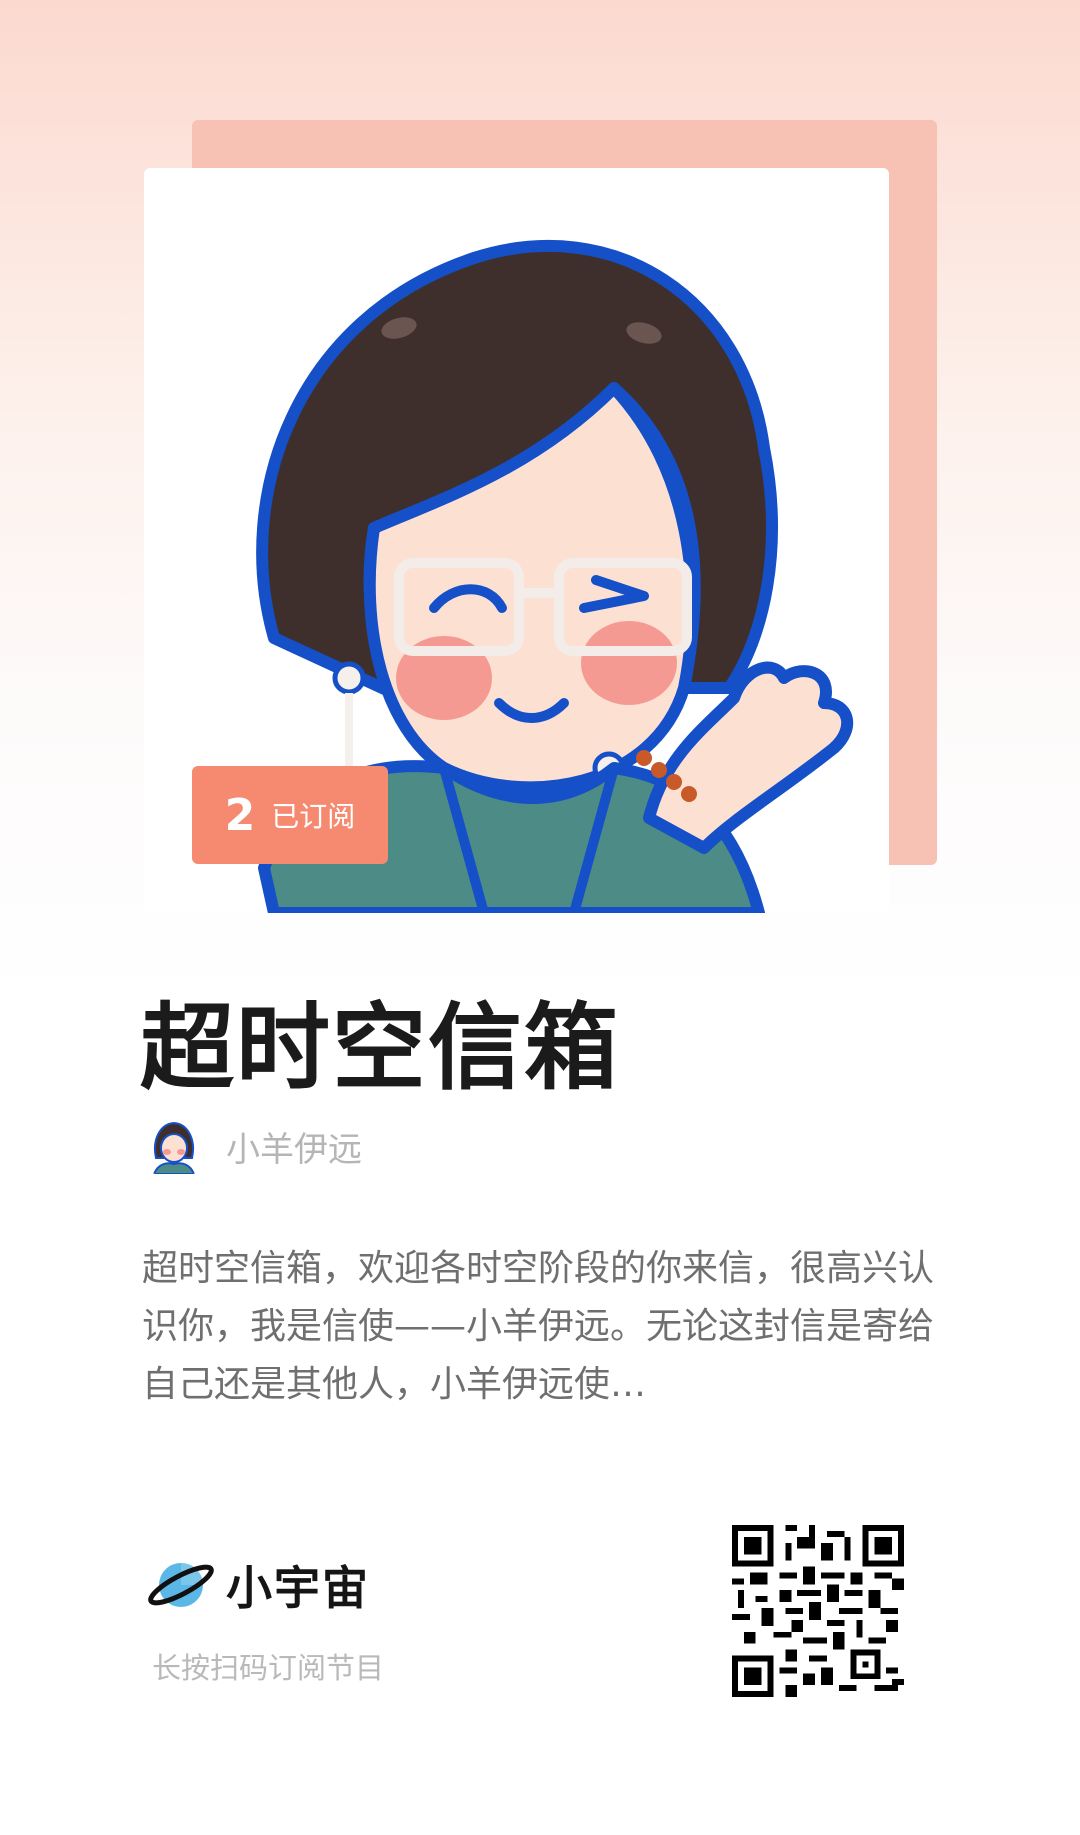 The height and width of the screenshot is (1835, 1080). I want to click on brand-logo: 小宇宙, so click(258, 1585).